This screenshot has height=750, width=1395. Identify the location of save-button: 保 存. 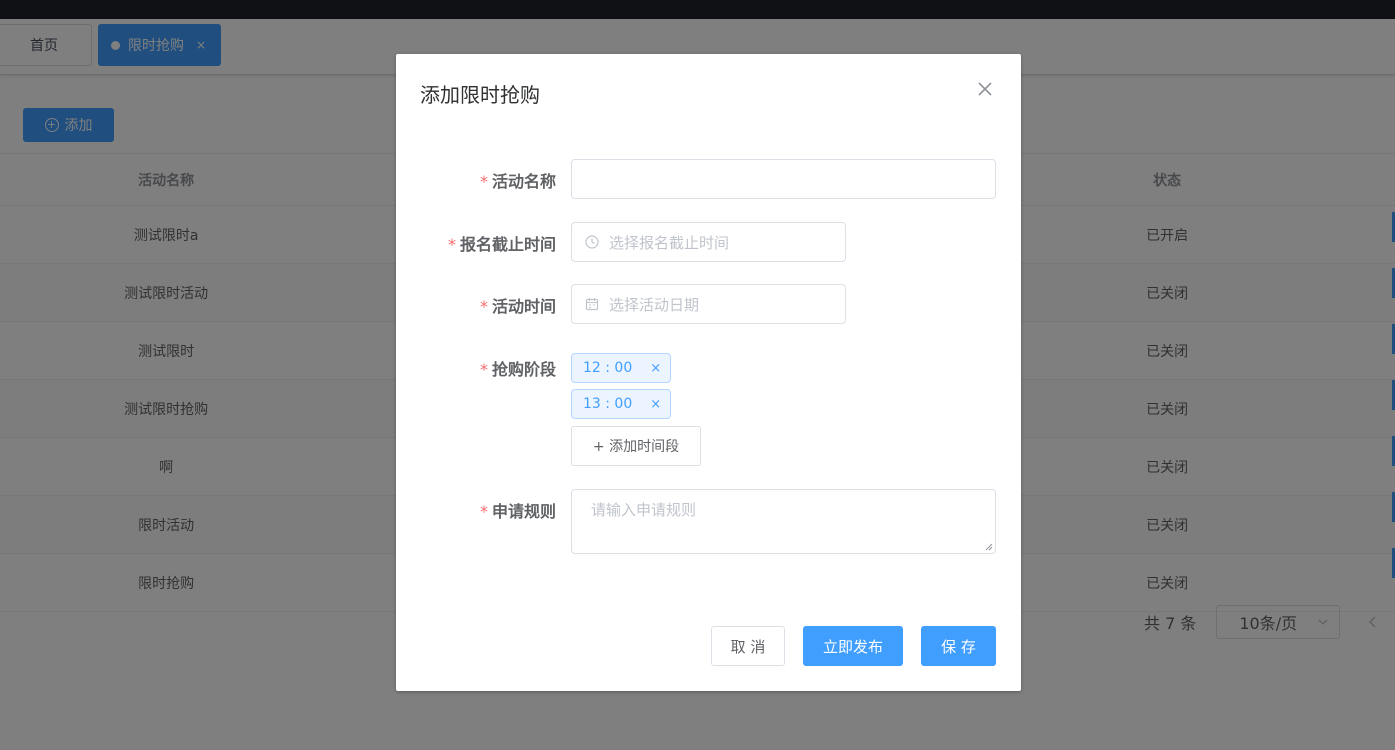
(958, 646).